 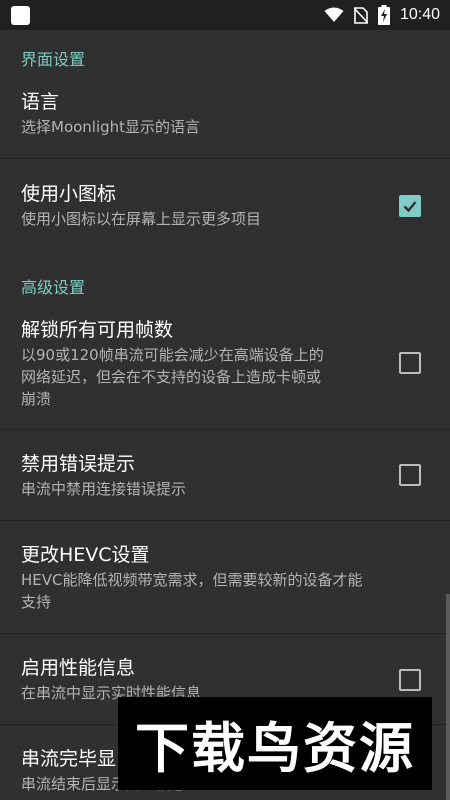 What do you see at coordinates (85, 555) in the screenshot?
I see `pref-hevc-title: 更改HEVC设置` at bounding box center [85, 555].